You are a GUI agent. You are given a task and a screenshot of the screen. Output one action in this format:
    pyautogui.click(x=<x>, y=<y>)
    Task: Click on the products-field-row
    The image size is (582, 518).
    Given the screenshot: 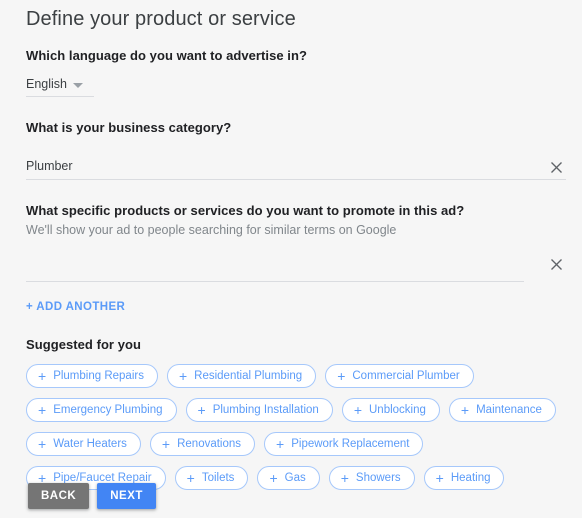 What is the action you would take?
    pyautogui.click(x=296, y=269)
    